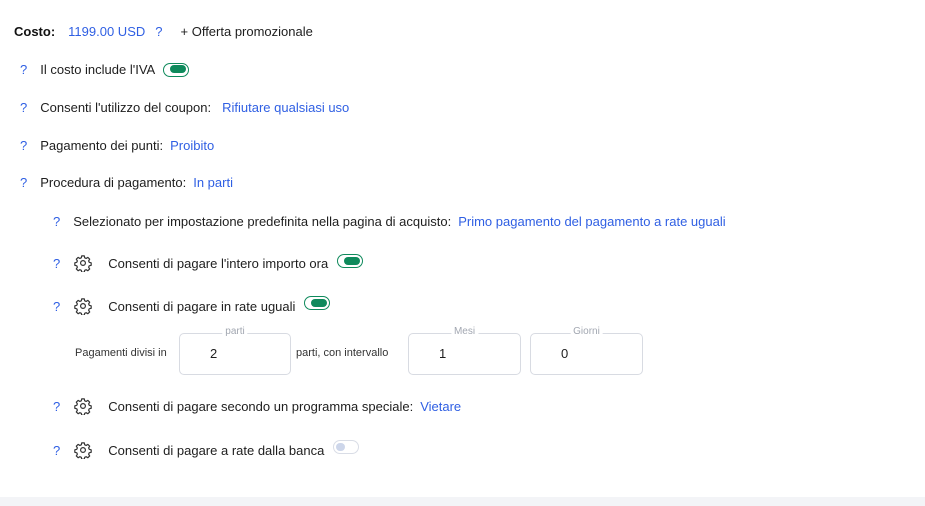  Describe the element at coordinates (218, 263) in the screenshot. I see `full-now-label: Consenti di pagare l'intero importo ora` at that location.